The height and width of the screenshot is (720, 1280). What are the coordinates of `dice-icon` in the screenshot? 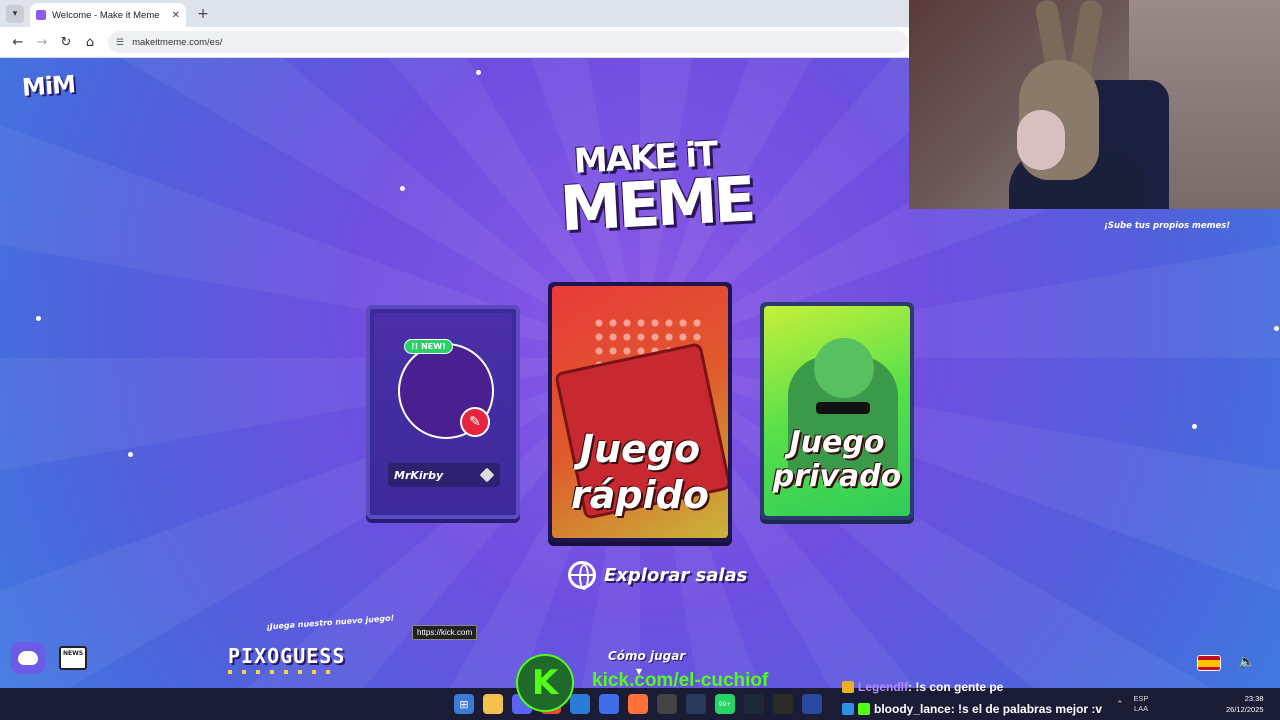 It's located at (487, 475).